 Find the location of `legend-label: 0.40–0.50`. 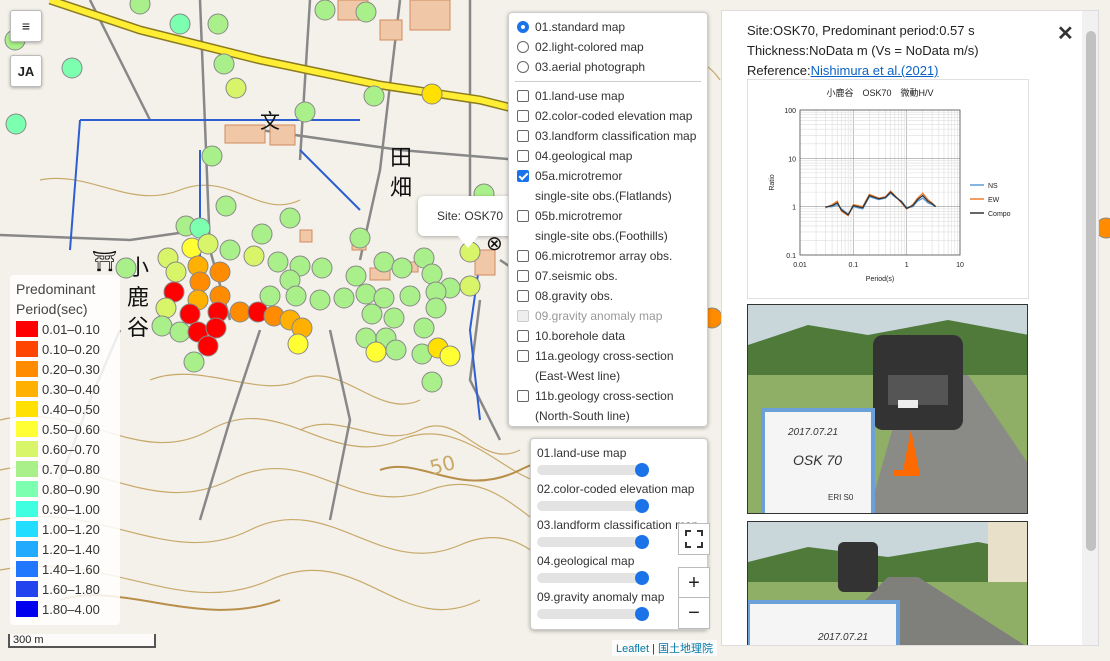

legend-label: 0.40–0.50 is located at coordinates (71, 409).